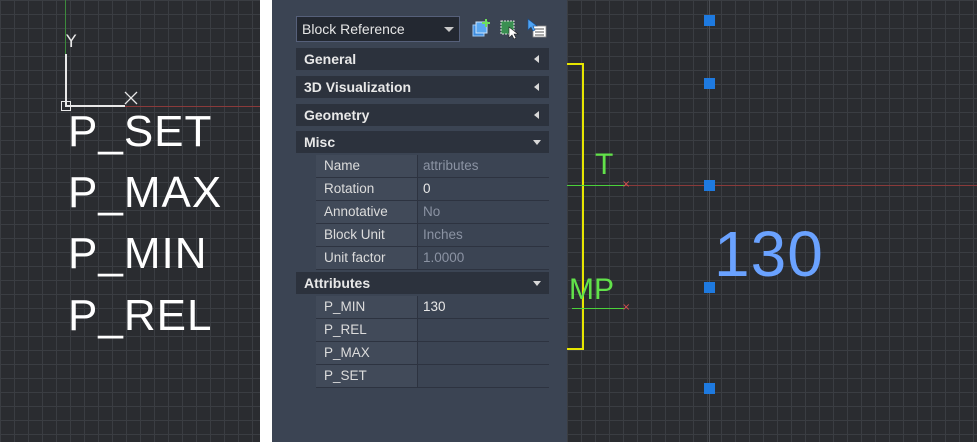 This screenshot has height=442, width=977. Describe the element at coordinates (709, 221) in the screenshot. I see `grip-alignment-line` at that location.